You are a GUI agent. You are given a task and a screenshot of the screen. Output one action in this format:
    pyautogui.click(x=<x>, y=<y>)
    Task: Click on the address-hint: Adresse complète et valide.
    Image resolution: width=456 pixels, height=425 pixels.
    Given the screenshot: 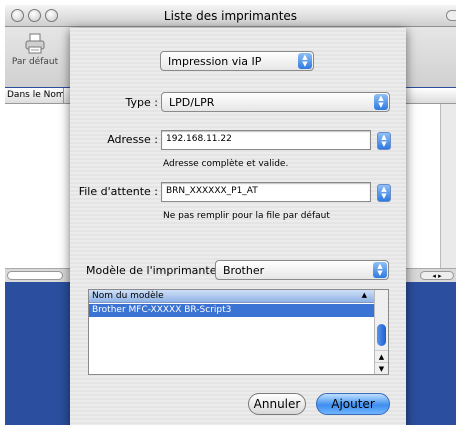 What is the action you would take?
    pyautogui.click(x=226, y=164)
    